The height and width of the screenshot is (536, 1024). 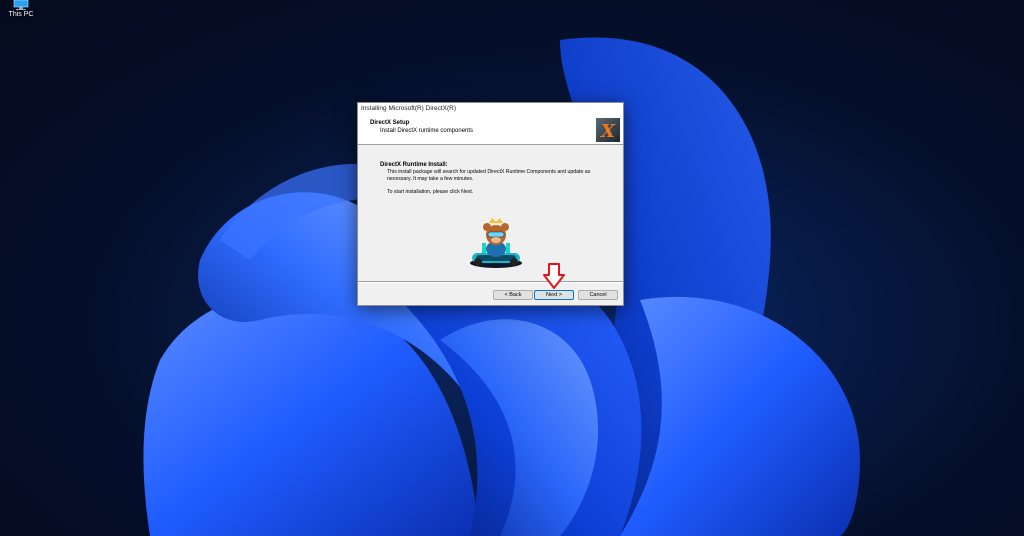 What do you see at coordinates (408, 108) in the screenshot?
I see `window-title: Installing Microsoft(R) DirectX(R)` at bounding box center [408, 108].